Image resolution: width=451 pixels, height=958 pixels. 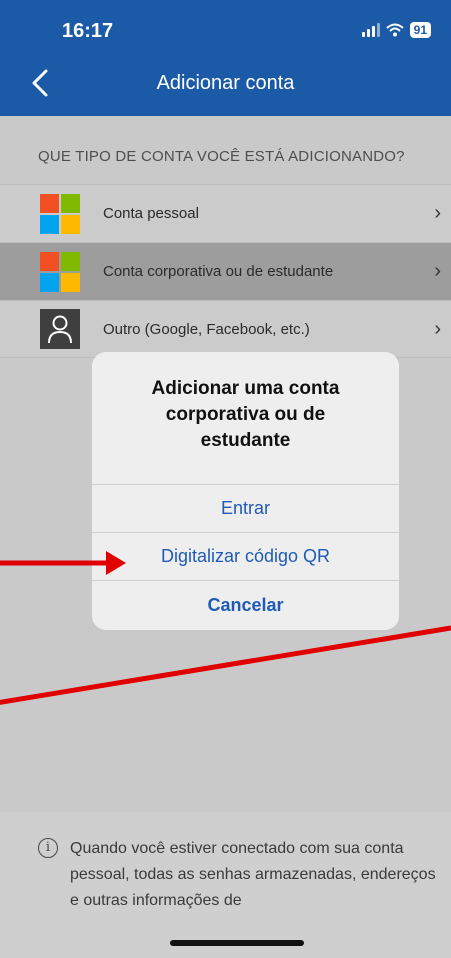 What do you see at coordinates (225, 58) in the screenshot?
I see `top-bar: 16:17 91 Adicionar conta` at bounding box center [225, 58].